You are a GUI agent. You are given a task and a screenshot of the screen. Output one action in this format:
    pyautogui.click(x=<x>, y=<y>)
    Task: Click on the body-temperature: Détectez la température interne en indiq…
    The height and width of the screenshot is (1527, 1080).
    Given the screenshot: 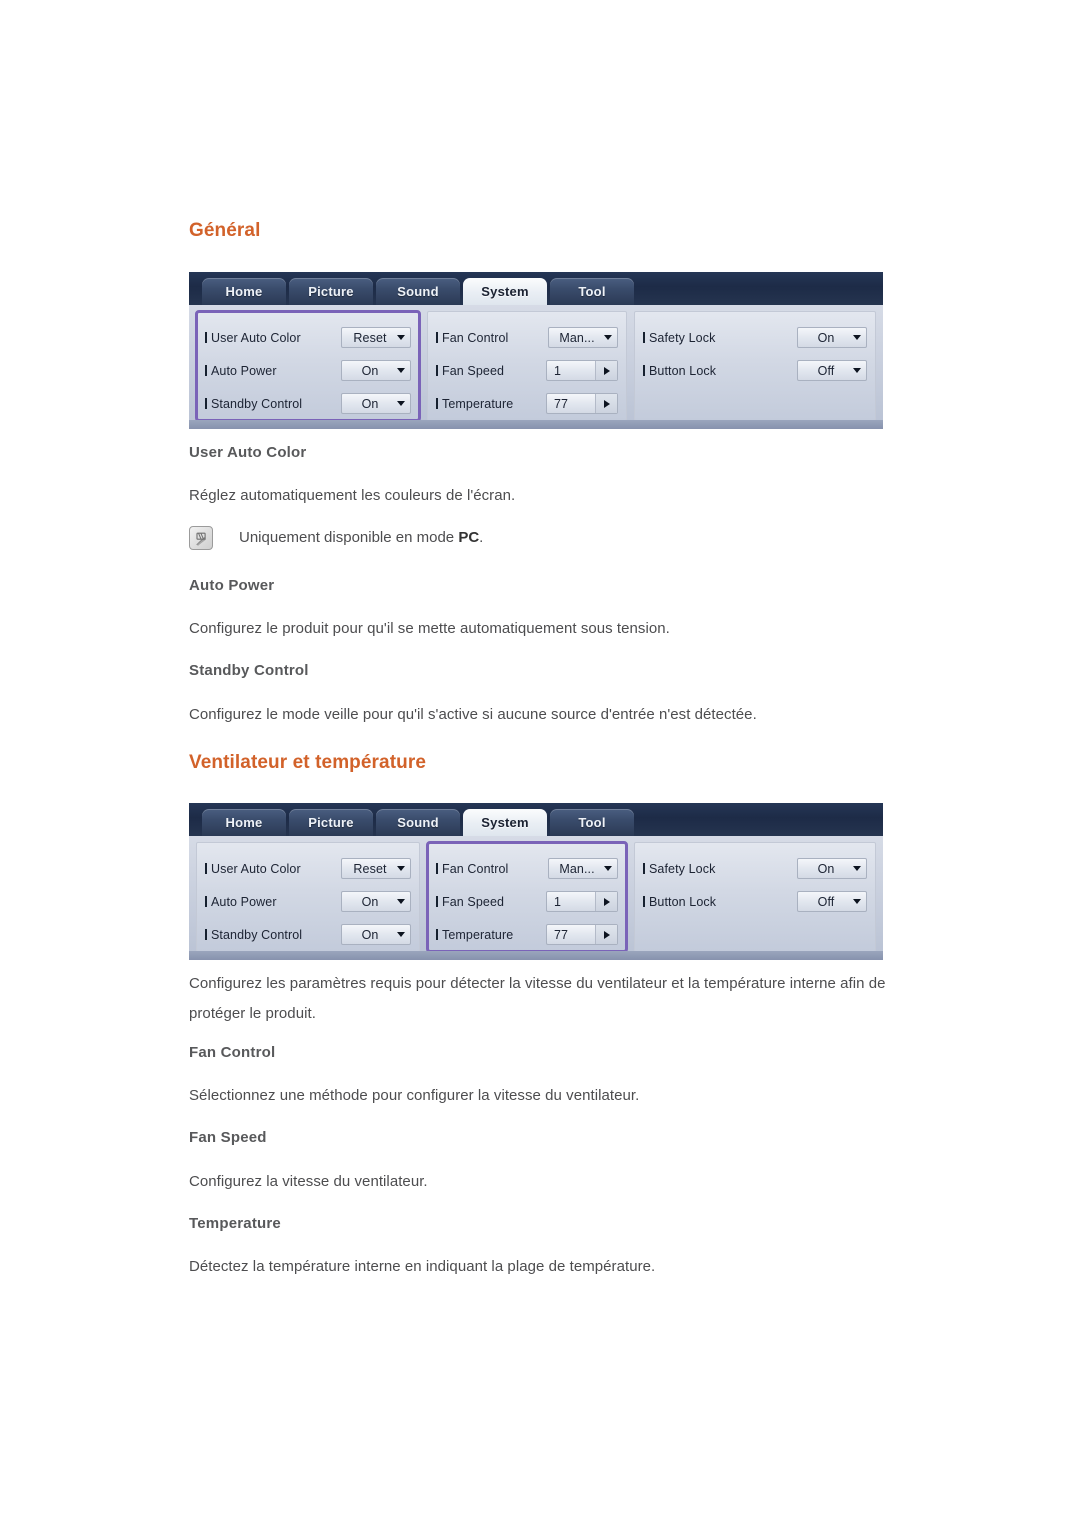 What is the action you would take?
    pyautogui.click(x=422, y=1266)
    